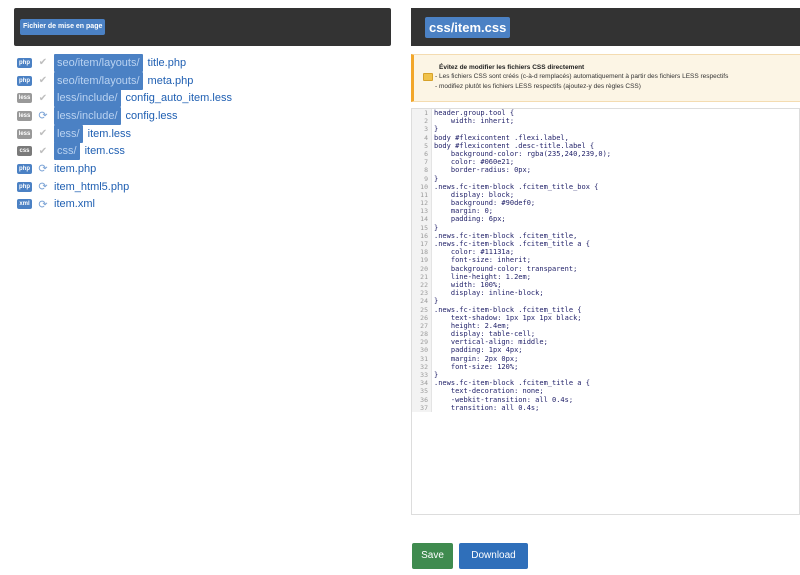 The width and height of the screenshot is (800, 575). Describe the element at coordinates (91, 187) in the screenshot. I see `file-link: item_html5.php` at that location.